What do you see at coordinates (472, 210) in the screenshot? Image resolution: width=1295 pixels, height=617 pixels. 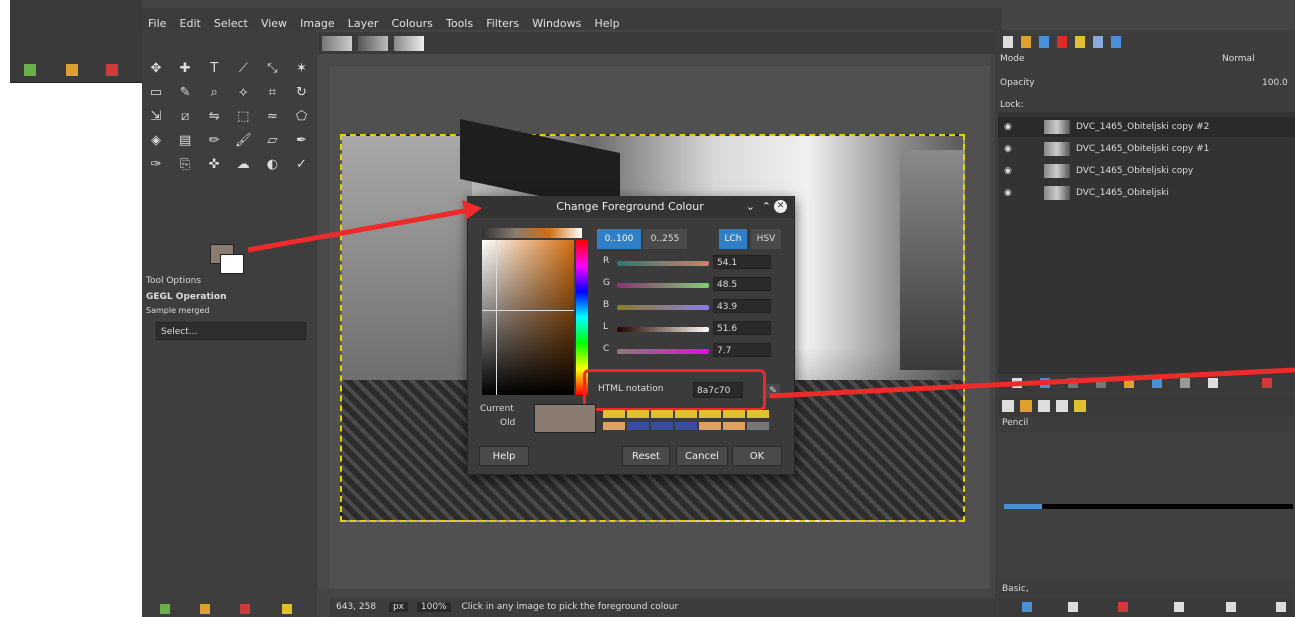 I see `arrow-head-dialog` at bounding box center [472, 210].